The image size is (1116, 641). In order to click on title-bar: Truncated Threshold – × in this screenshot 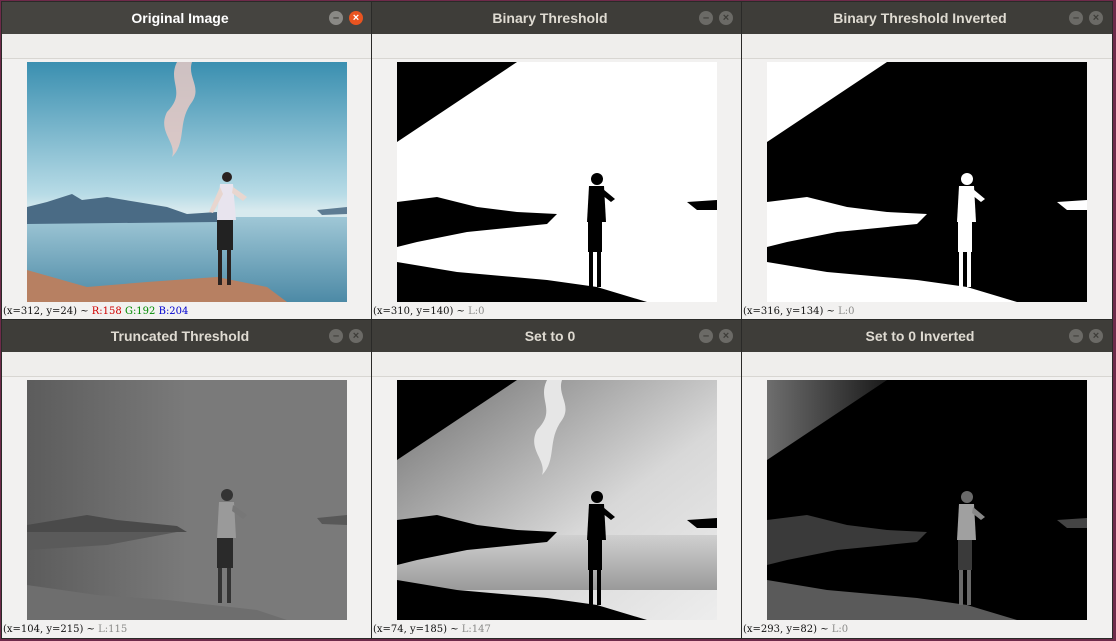, I will do `click(187, 336)`.